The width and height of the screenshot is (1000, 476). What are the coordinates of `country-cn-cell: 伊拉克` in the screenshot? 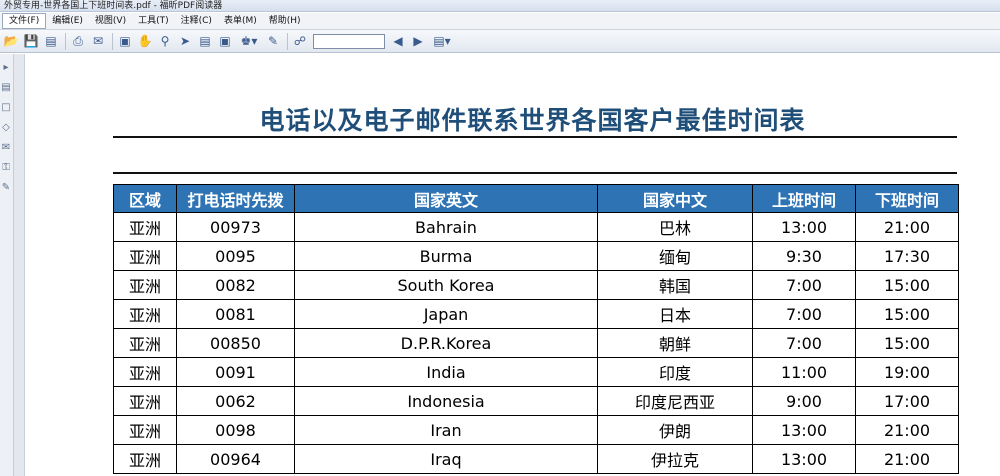 It's located at (675, 459).